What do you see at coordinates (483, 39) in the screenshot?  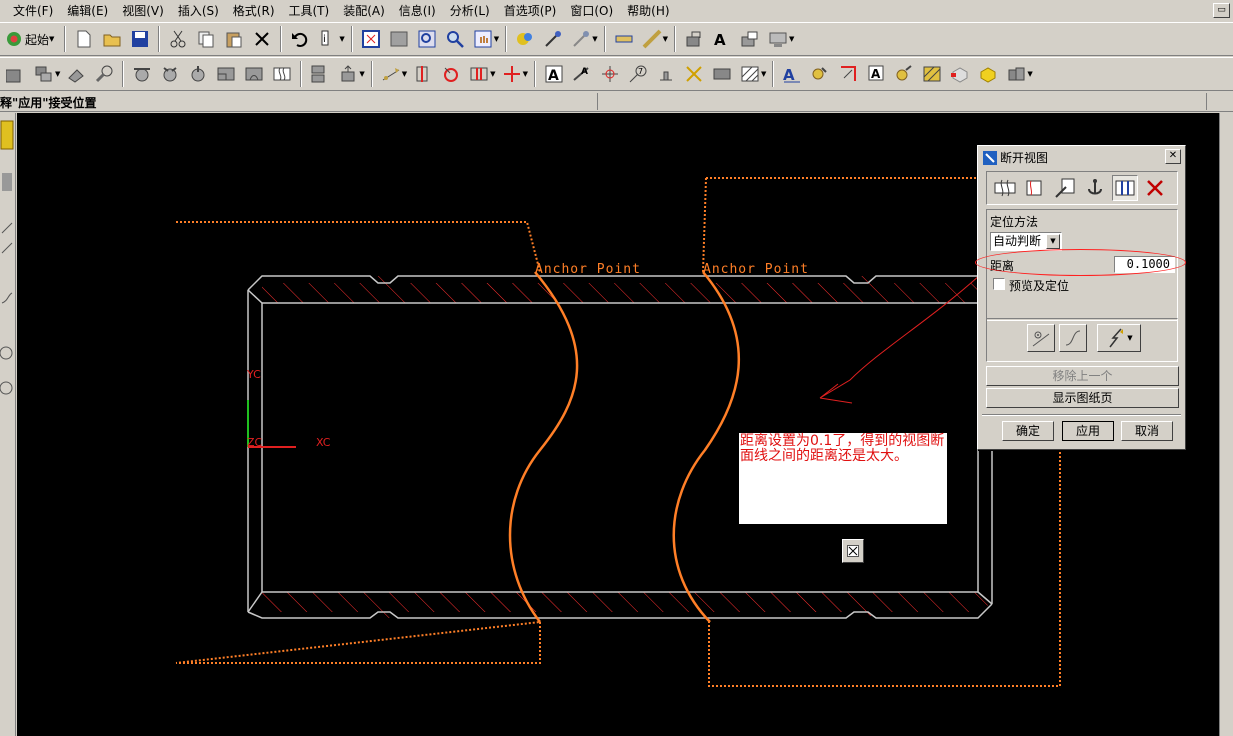 I see `pan-hand-icon` at bounding box center [483, 39].